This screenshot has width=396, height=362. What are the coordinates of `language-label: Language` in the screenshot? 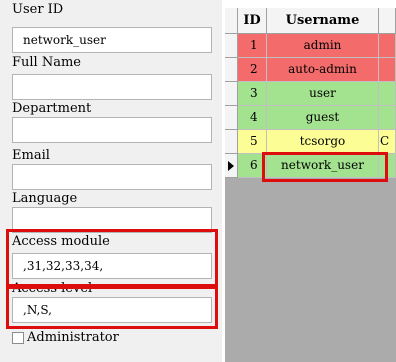 It's located at (45, 198).